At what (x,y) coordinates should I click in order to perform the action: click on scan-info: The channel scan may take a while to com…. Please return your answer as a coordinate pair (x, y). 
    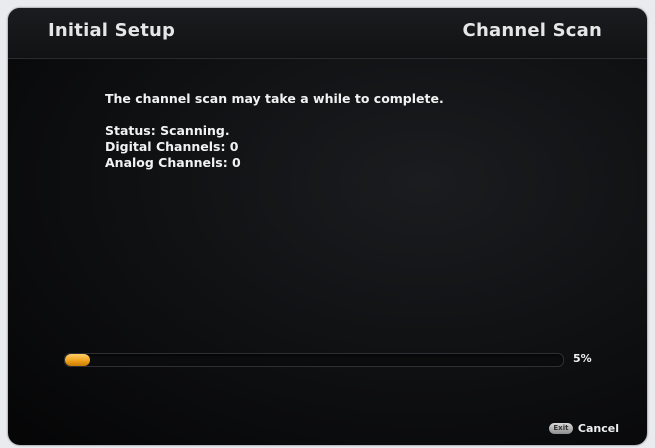
    Looking at the image, I should click on (274, 131).